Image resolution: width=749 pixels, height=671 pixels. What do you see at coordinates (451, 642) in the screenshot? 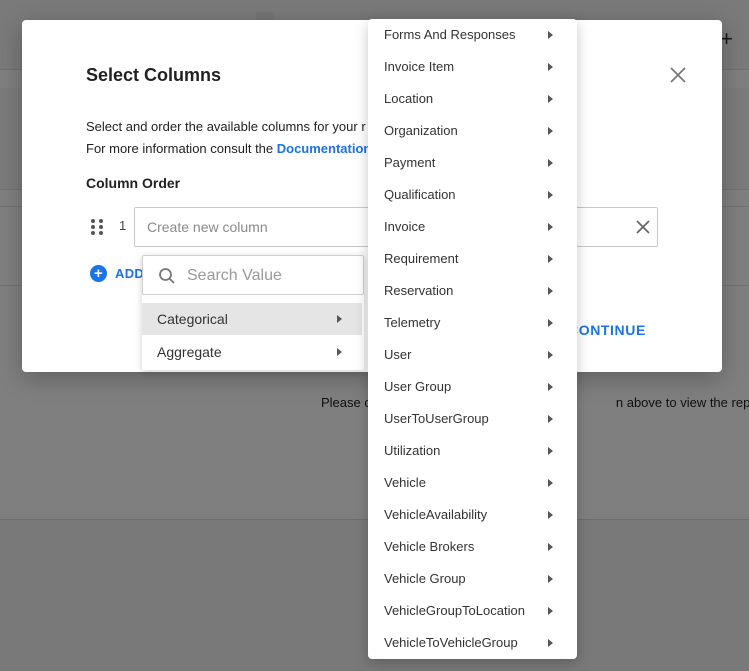
I see `menu-item-label: VehicleToVehicleGroup` at bounding box center [451, 642].